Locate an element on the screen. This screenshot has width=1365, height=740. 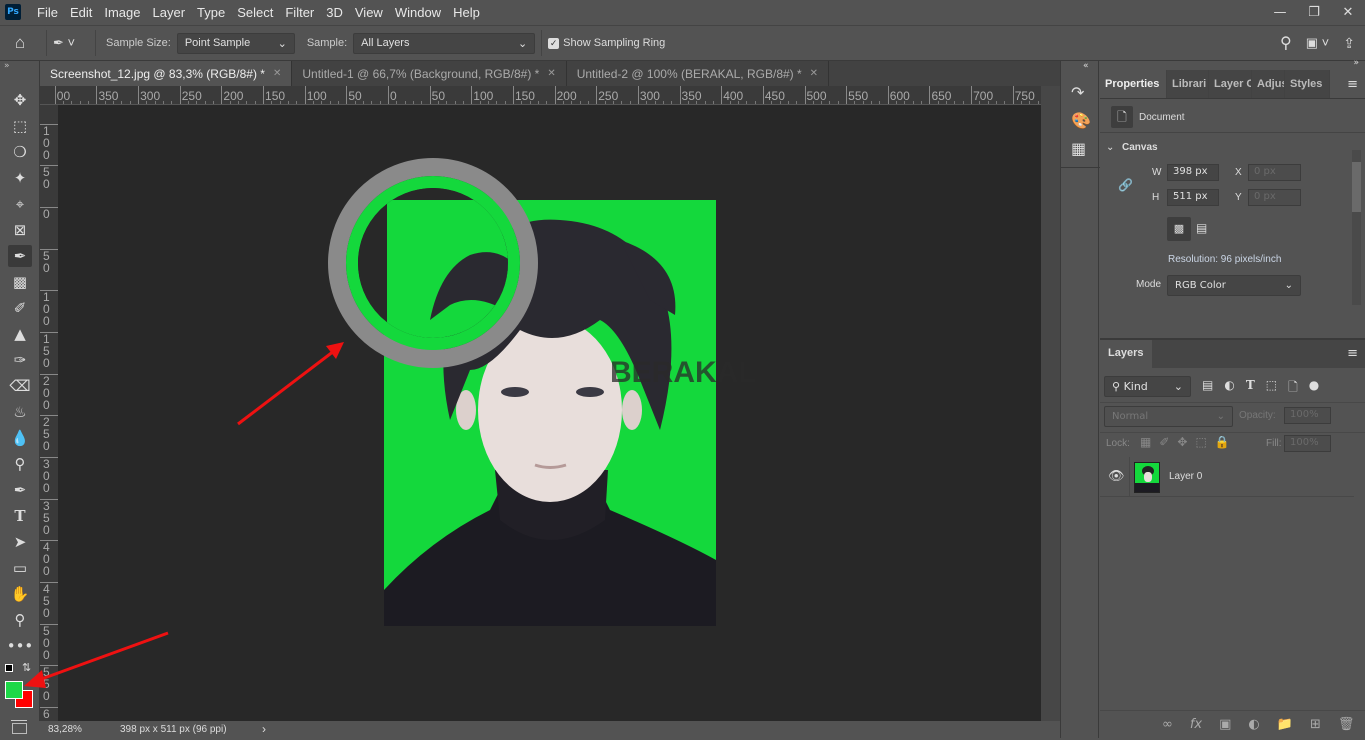
menu-layer: Layer is located at coordinates (169, 12).